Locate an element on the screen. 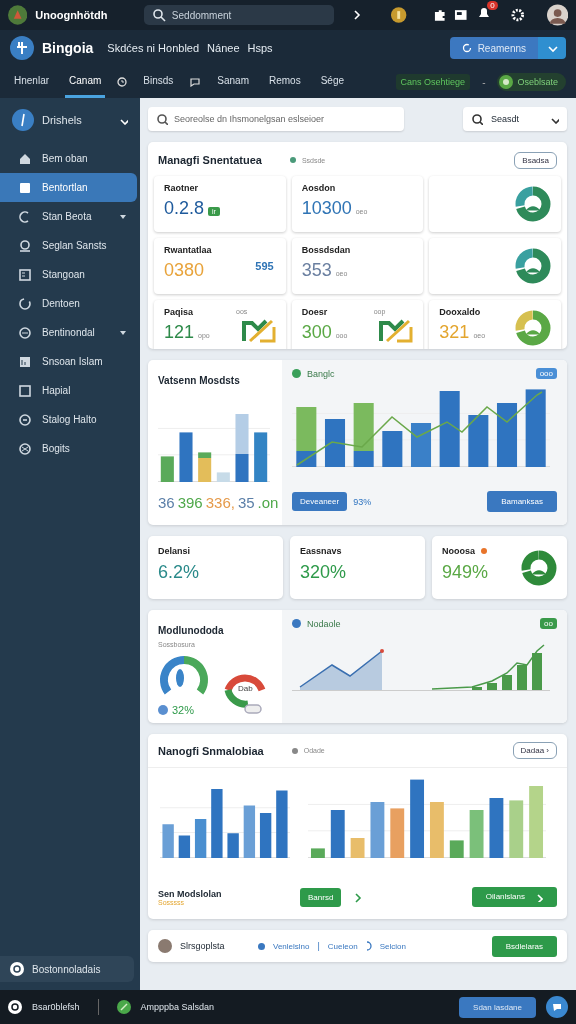 Image resolution: width=576 pixels, height=1024 pixels. status-link: Selcion is located at coordinates (392, 946).